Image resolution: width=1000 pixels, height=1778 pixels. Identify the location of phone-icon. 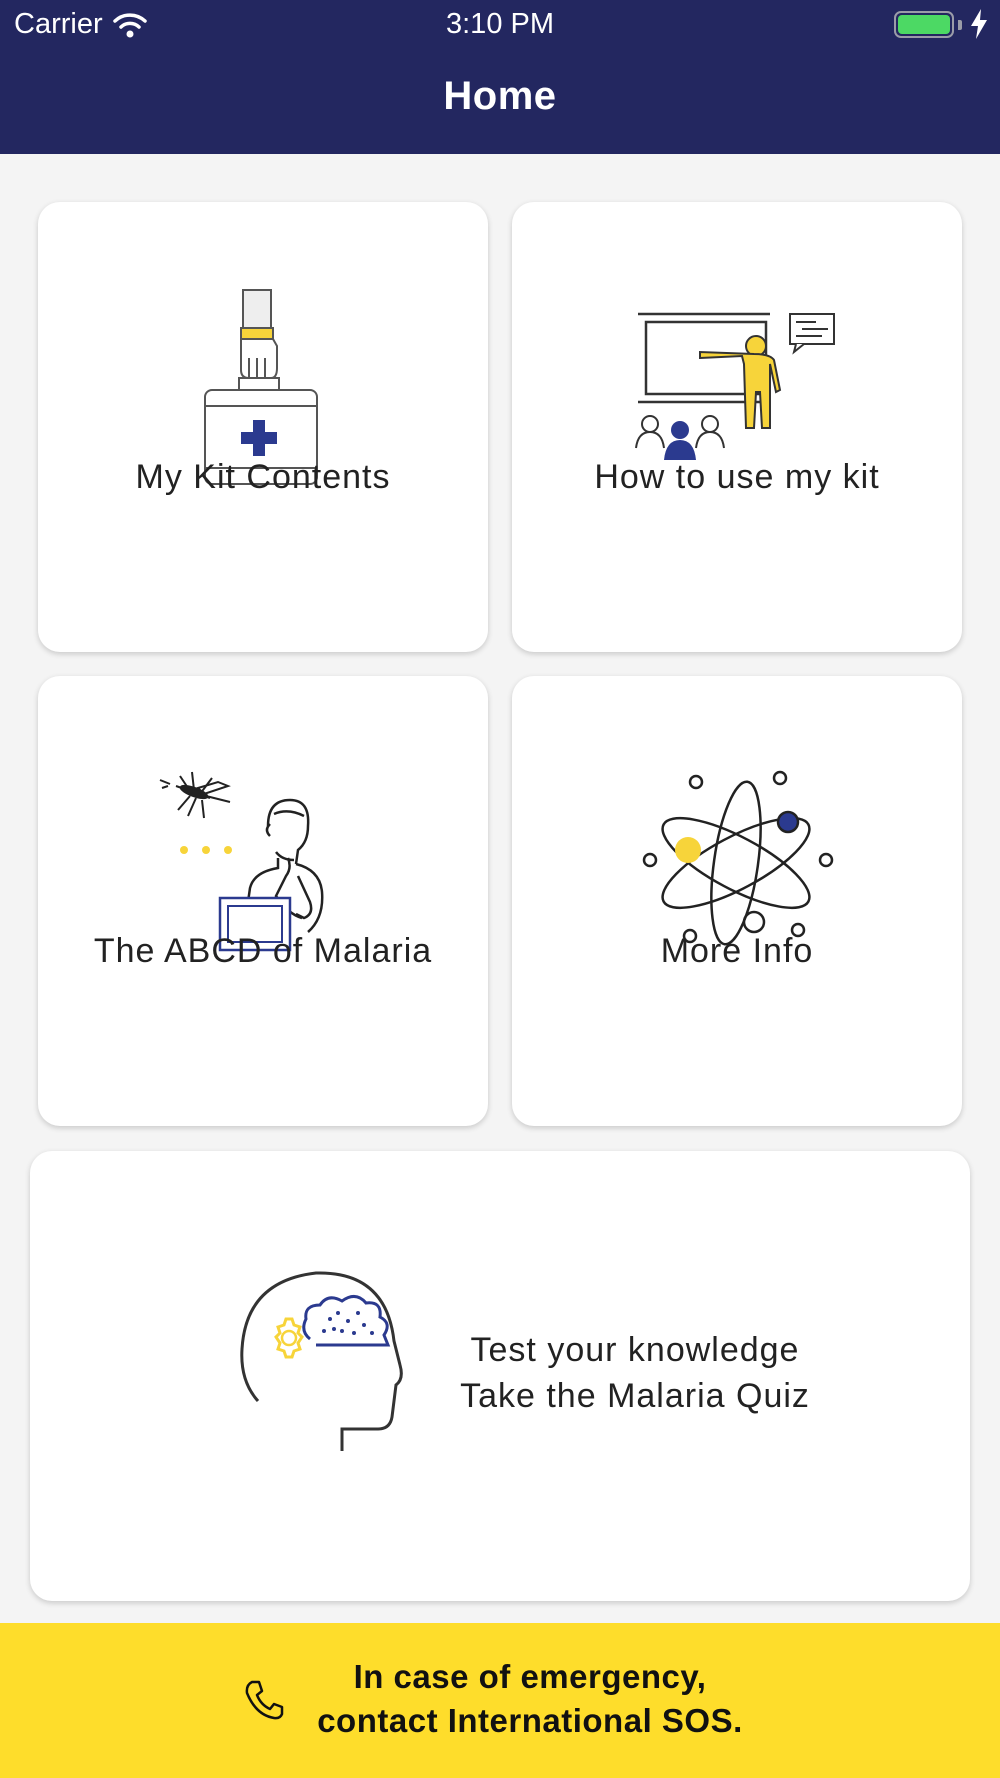
(264, 1700).